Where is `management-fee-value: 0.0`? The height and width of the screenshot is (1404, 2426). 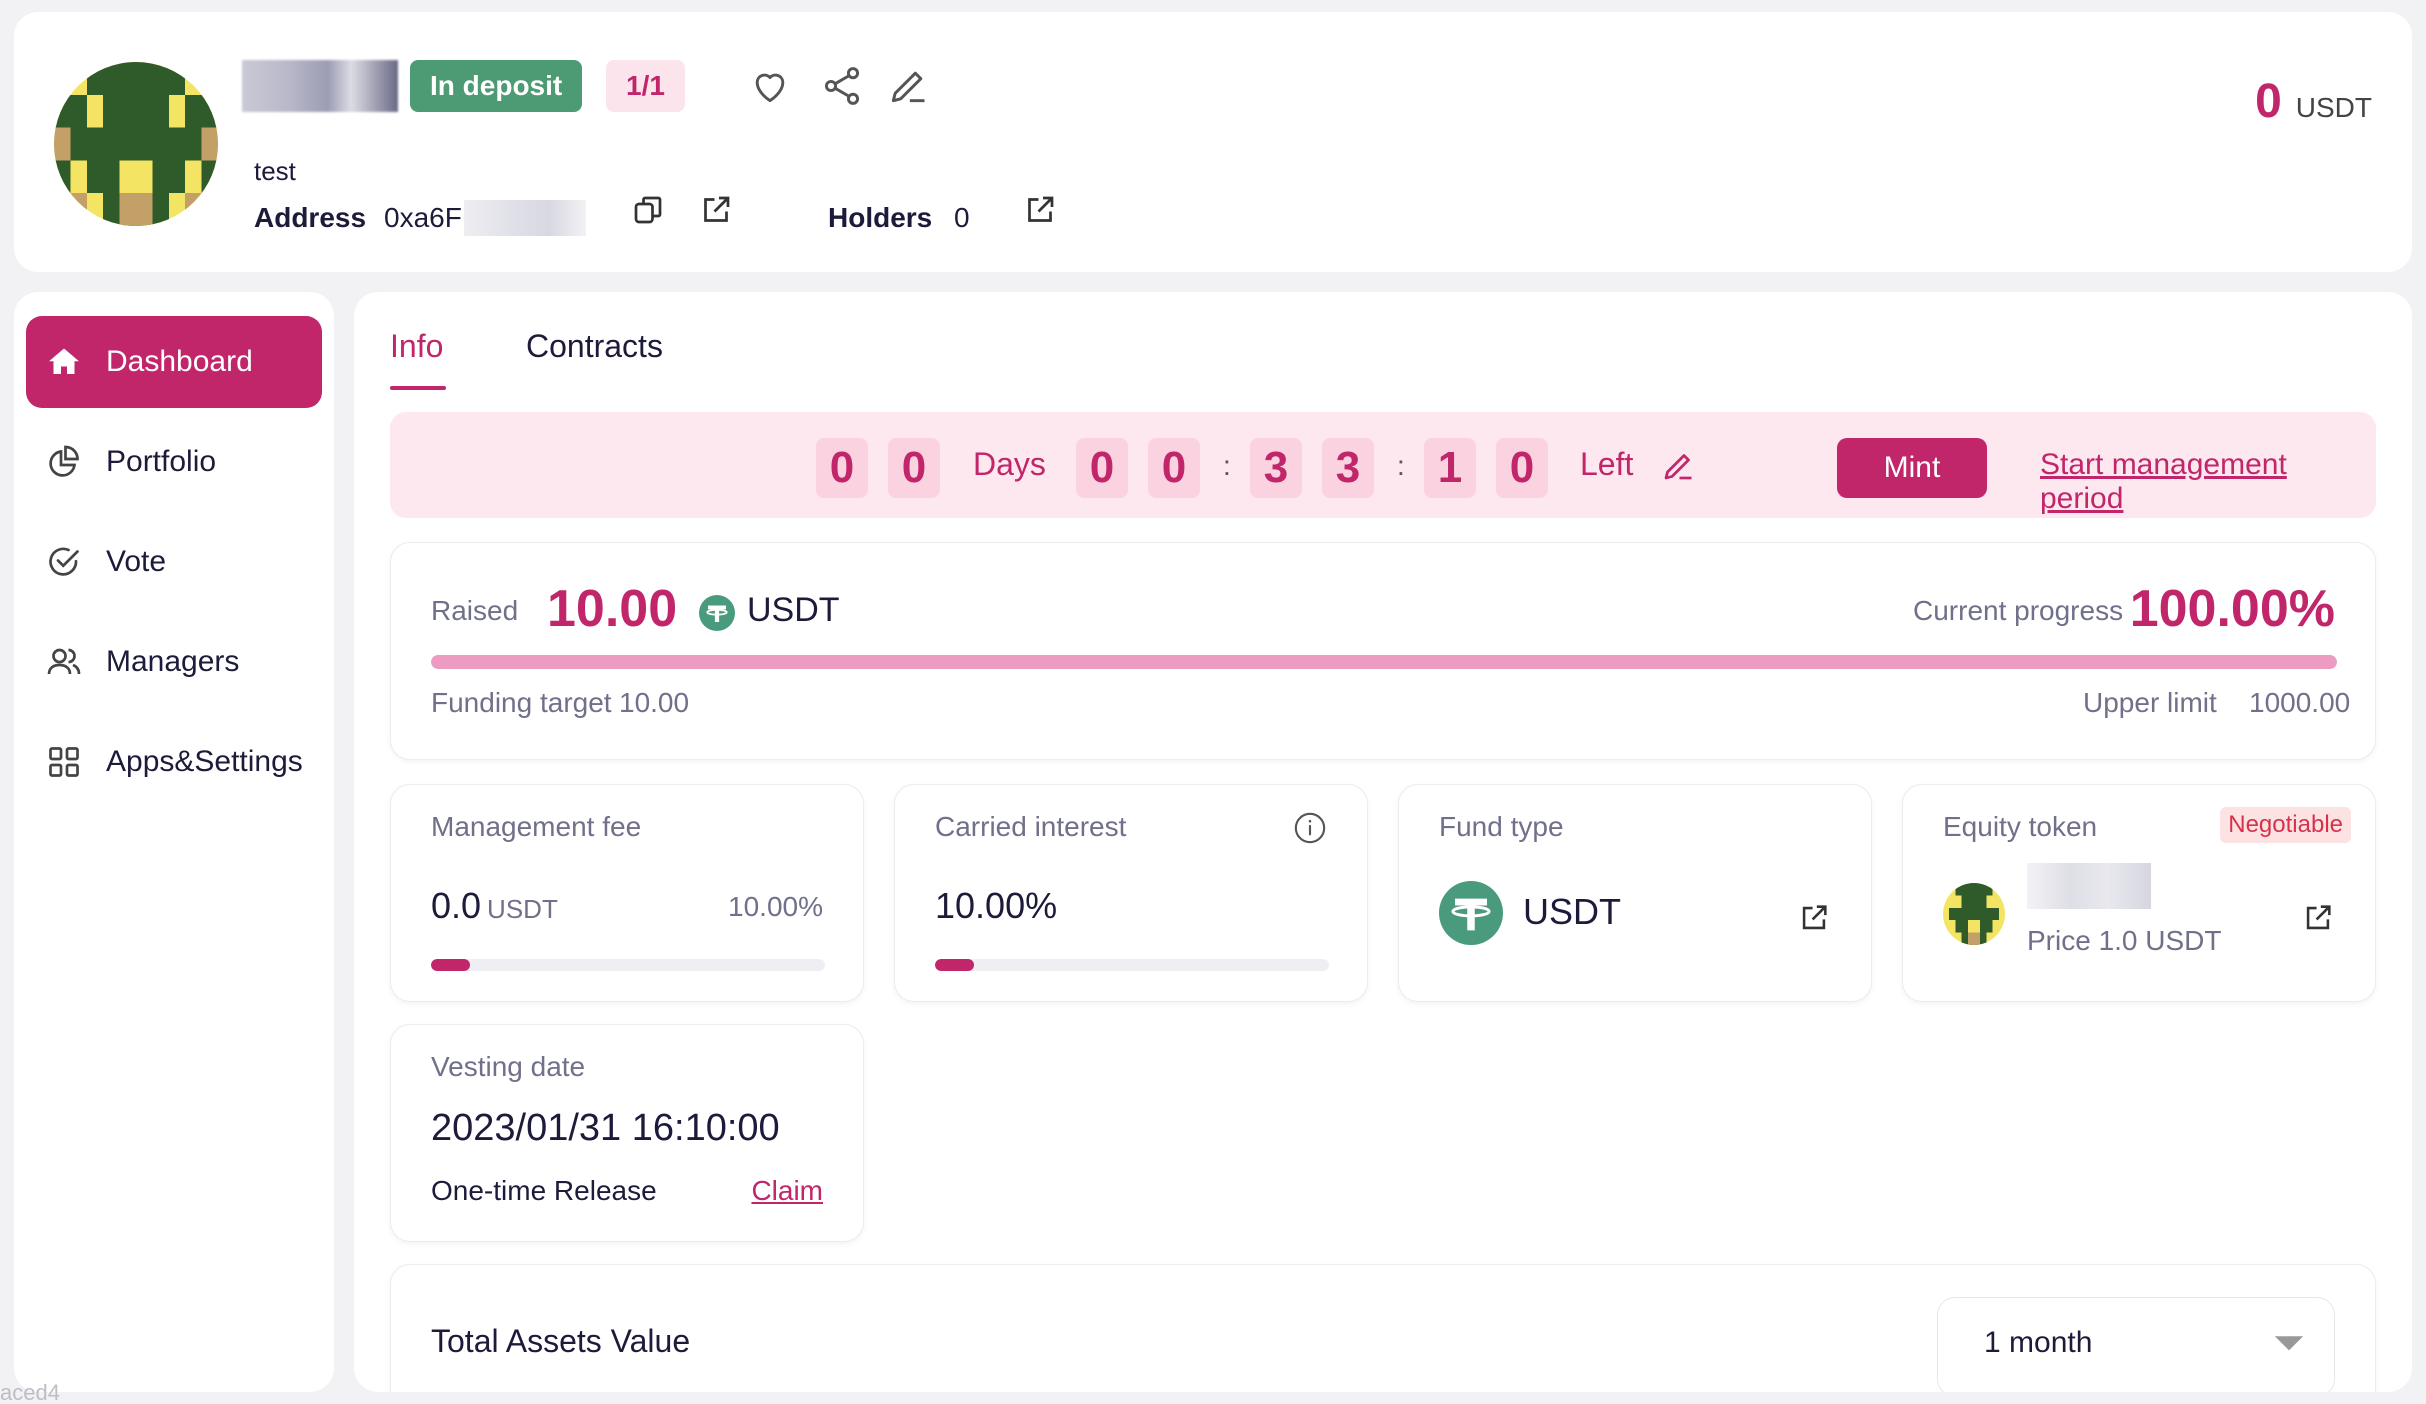
management-fee-value: 0.0 is located at coordinates (456, 905).